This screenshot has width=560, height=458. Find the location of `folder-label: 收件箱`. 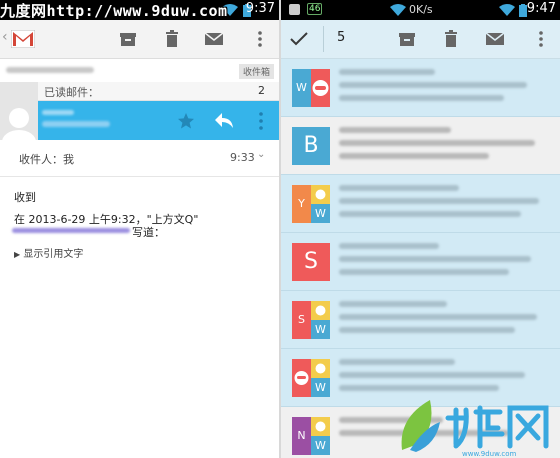

folder-label: 收件箱 is located at coordinates (257, 71).